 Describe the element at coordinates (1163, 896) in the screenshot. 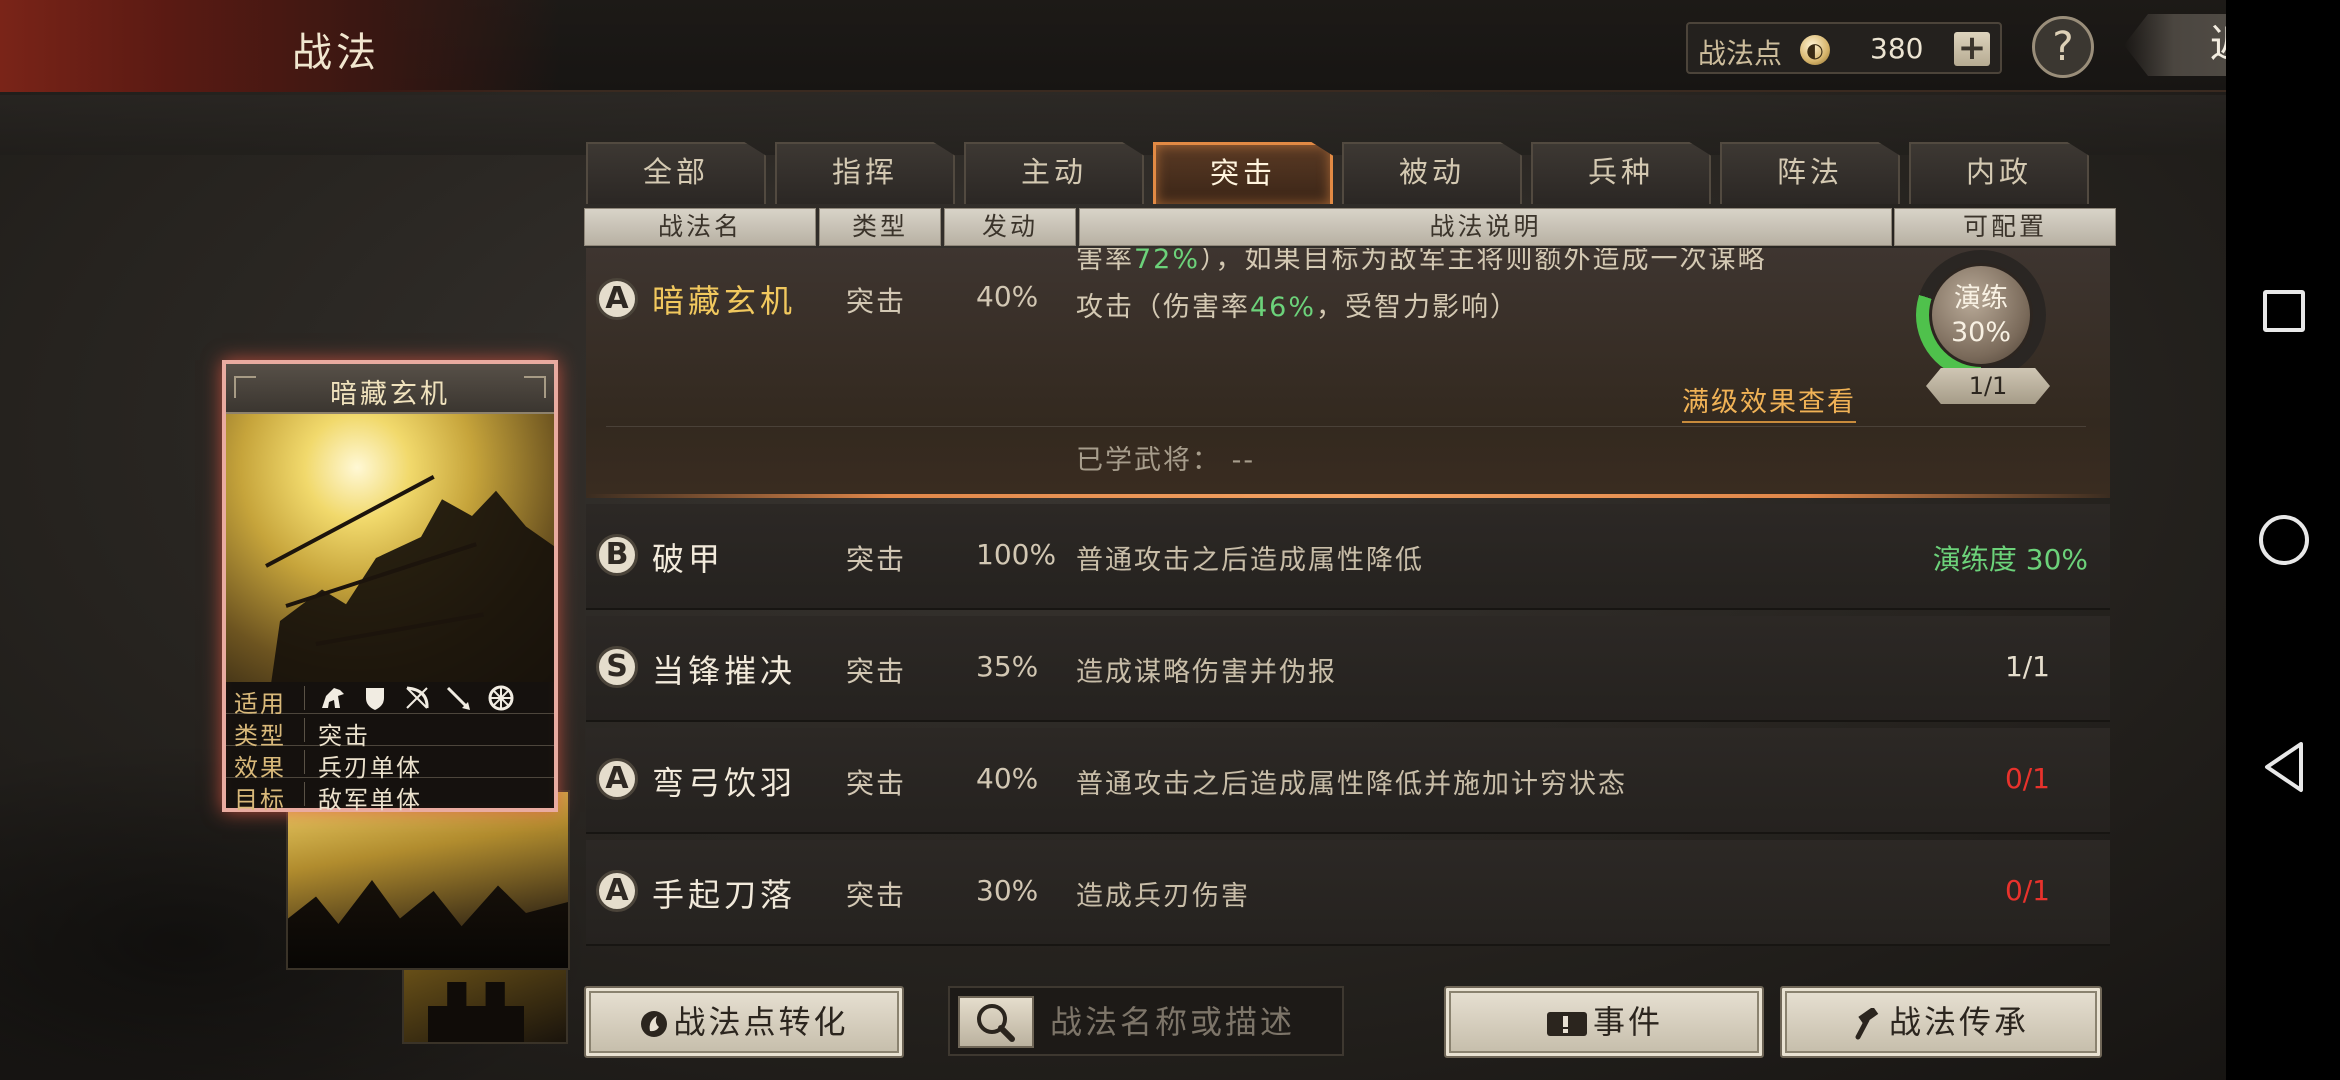

I see `skill-description: 造成兵刃伤害` at that location.